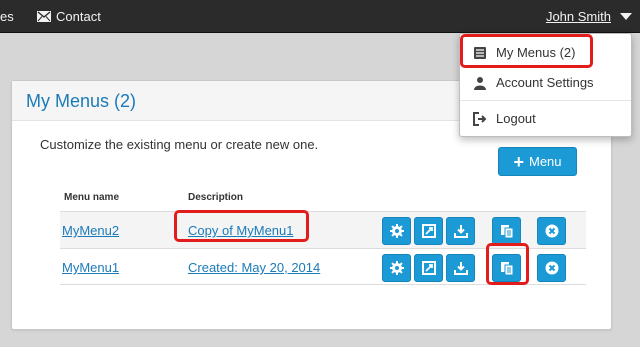 The image size is (640, 347). Describe the element at coordinates (78, 16) in the screenshot. I see `nav-contact-label: Contact` at that location.